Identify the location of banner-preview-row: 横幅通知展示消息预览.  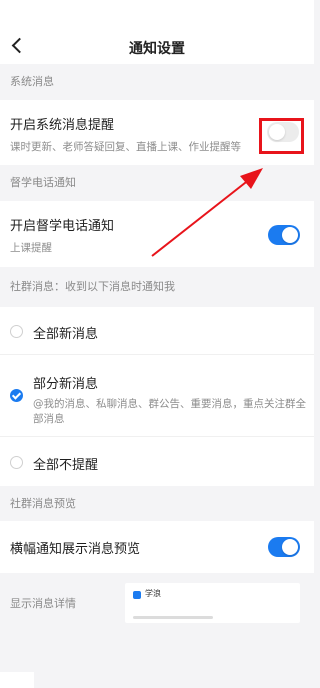
(157, 547).